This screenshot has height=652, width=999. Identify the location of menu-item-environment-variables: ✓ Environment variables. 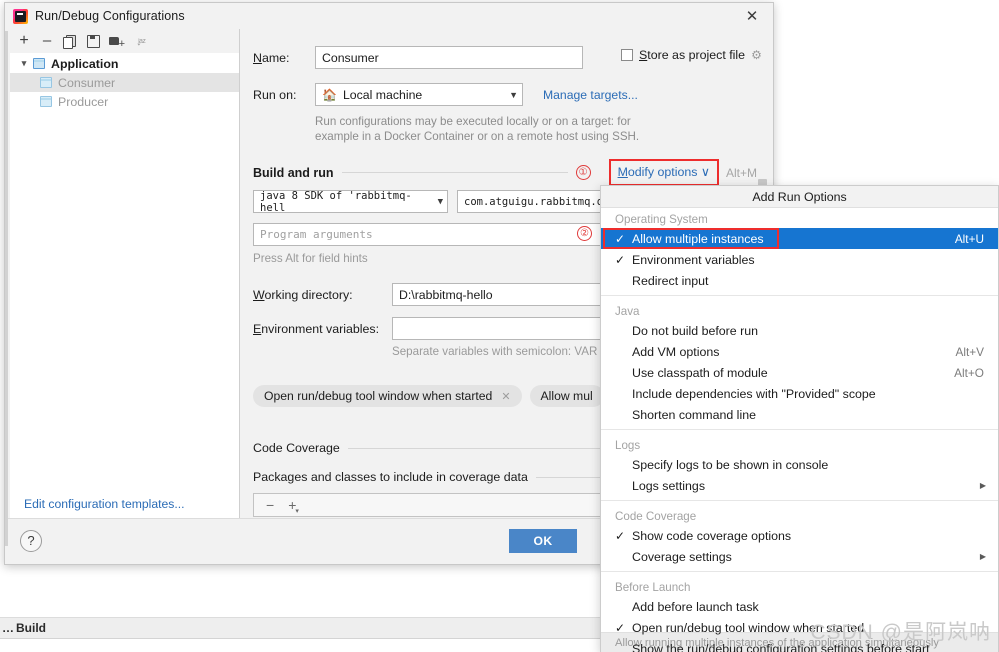
(799, 259).